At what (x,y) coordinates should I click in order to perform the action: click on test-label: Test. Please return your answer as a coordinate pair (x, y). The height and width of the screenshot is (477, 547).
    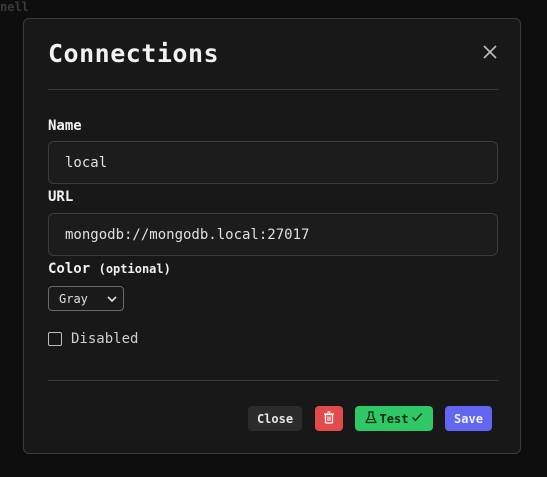
    Looking at the image, I should click on (394, 418).